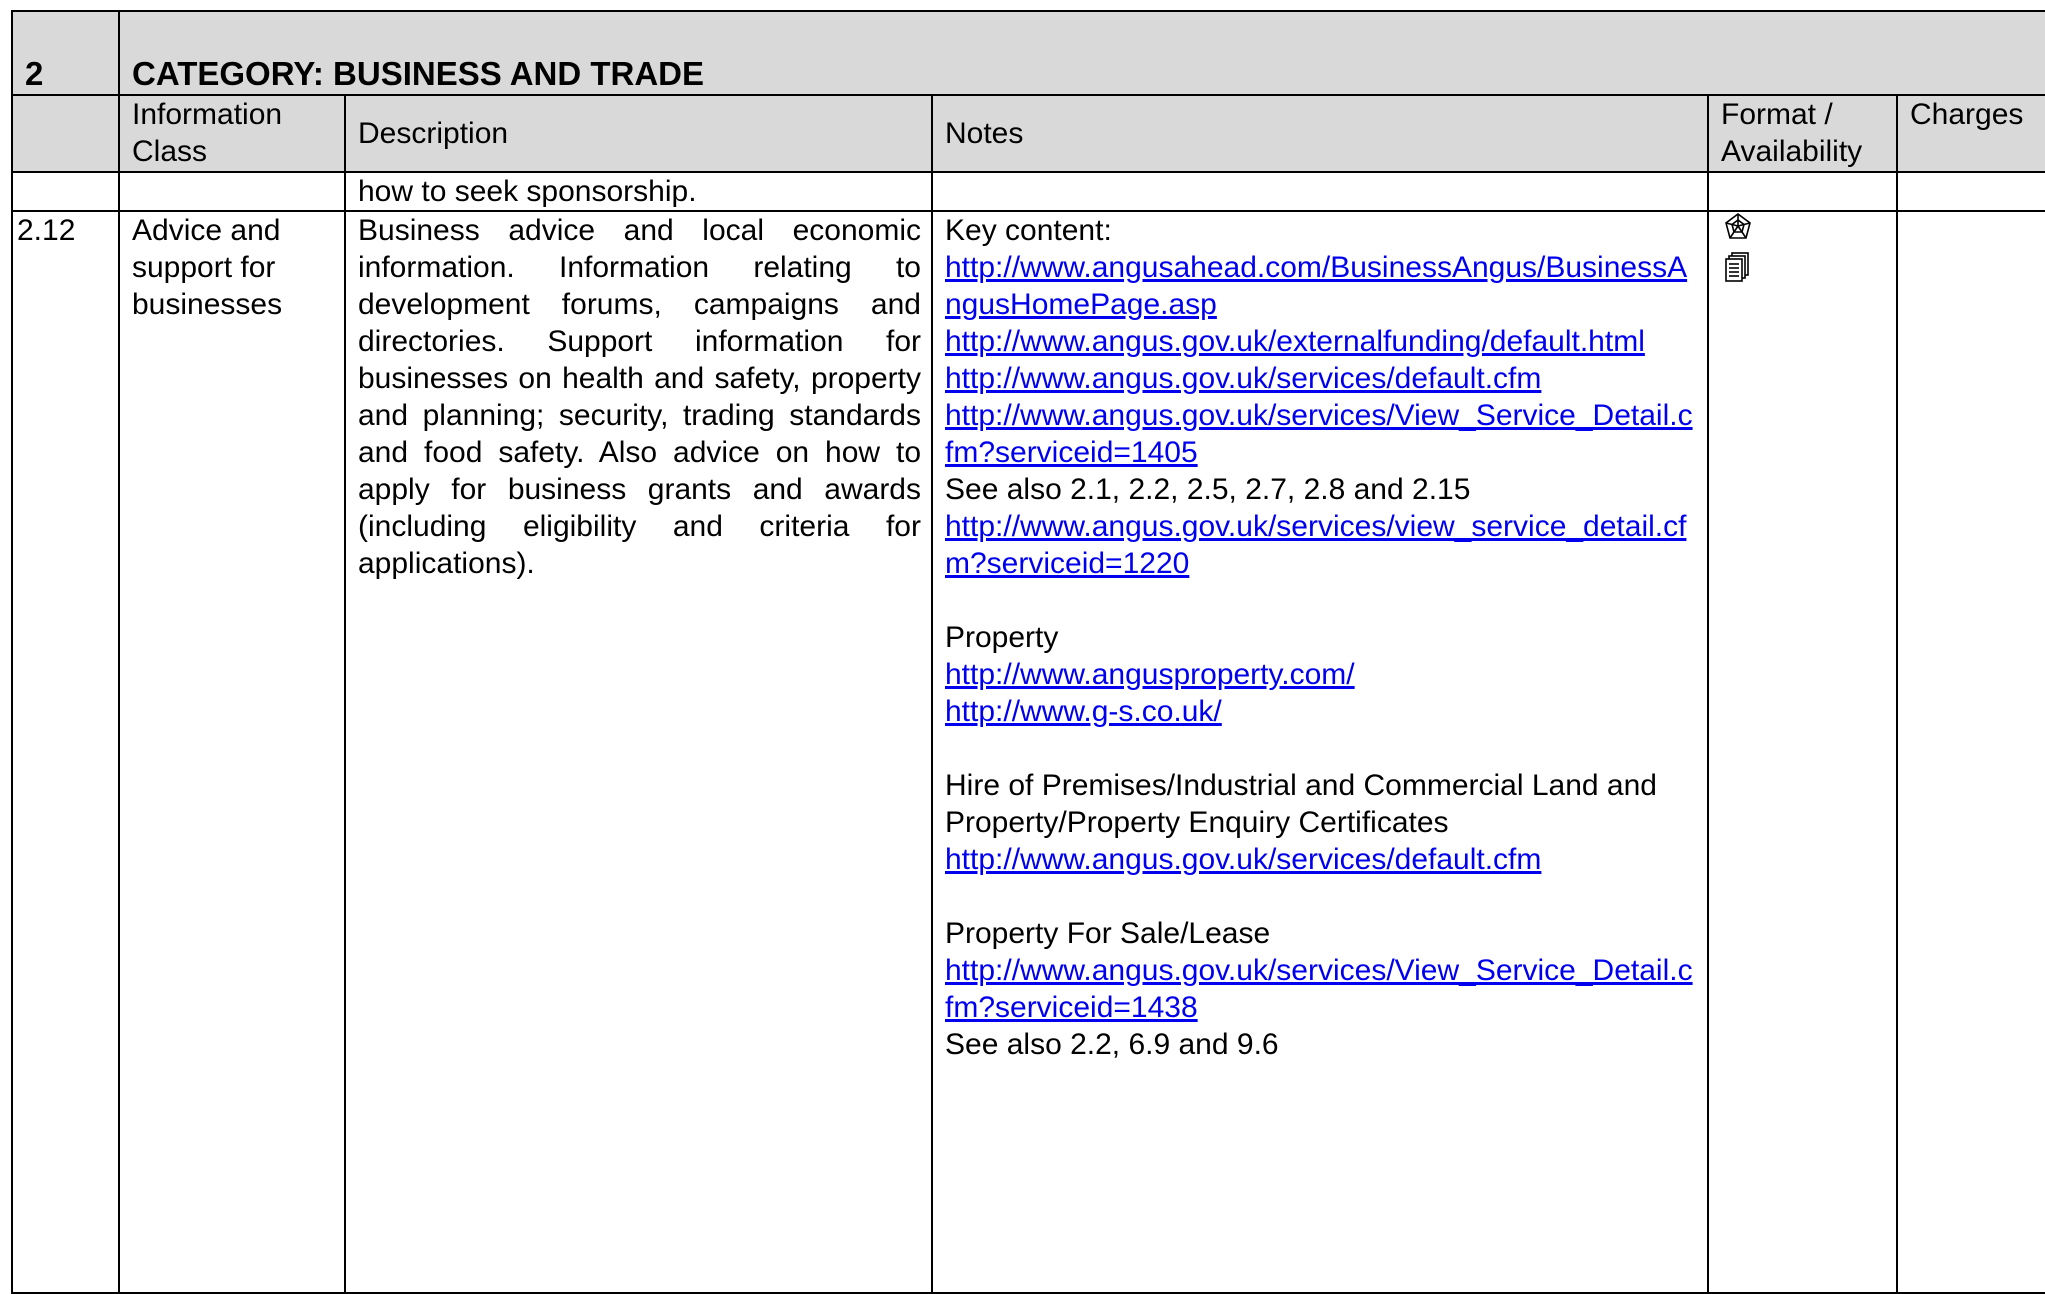 The image size is (2045, 1294). What do you see at coordinates (65, 133) in the screenshot?
I see `header-number` at bounding box center [65, 133].